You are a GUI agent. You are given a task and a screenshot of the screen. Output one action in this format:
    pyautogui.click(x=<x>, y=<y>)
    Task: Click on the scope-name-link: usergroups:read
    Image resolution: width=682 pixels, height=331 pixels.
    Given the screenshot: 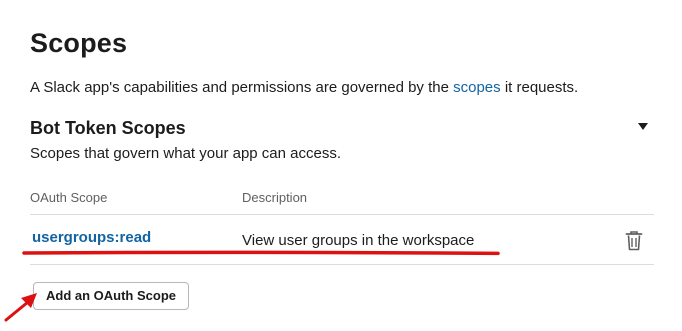 What is the action you would take?
    pyautogui.click(x=91, y=237)
    